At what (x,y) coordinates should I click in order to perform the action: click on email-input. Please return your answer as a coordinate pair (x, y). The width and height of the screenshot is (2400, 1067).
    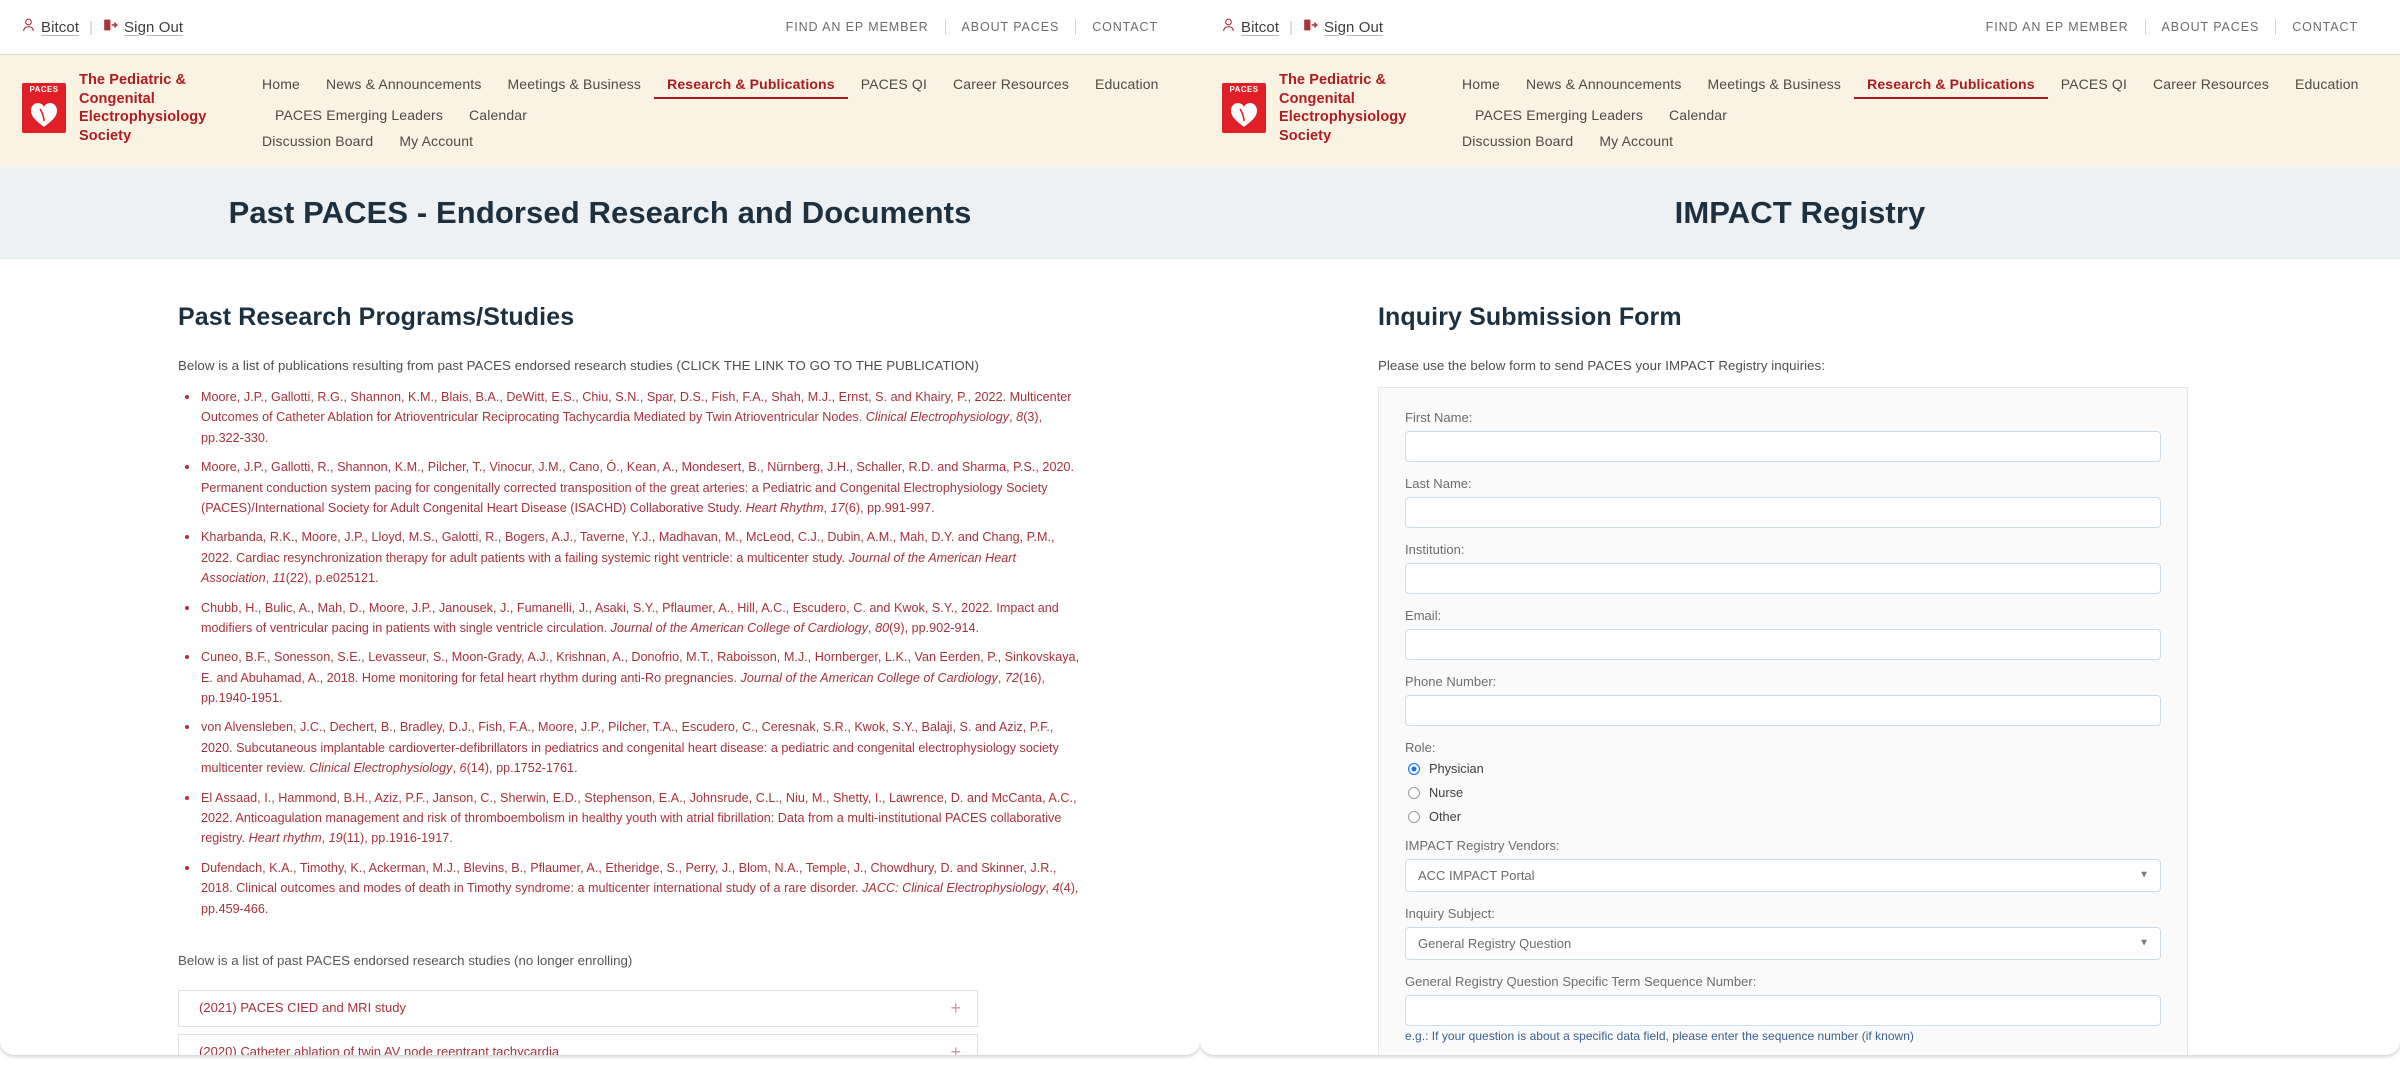
    Looking at the image, I should click on (1783, 644).